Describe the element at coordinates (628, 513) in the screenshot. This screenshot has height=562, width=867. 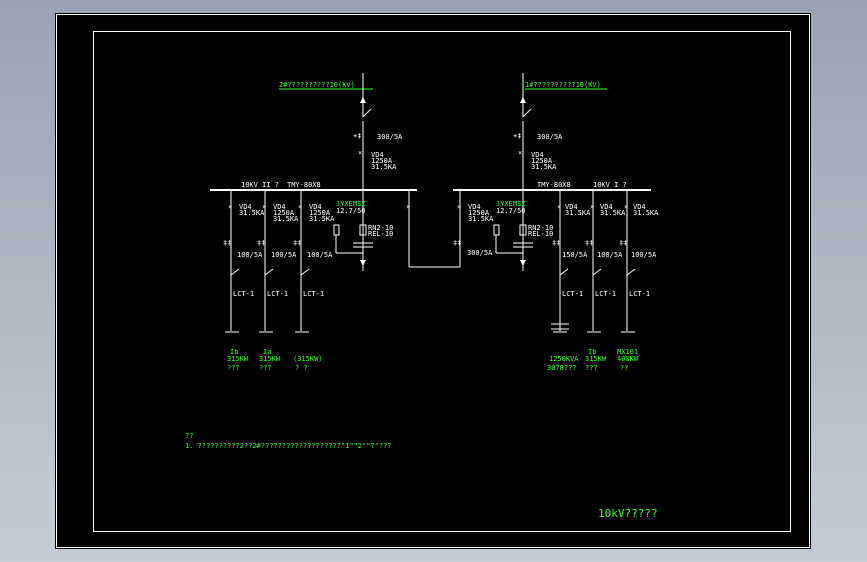
I see `drawing-title: 10kV?????` at that location.